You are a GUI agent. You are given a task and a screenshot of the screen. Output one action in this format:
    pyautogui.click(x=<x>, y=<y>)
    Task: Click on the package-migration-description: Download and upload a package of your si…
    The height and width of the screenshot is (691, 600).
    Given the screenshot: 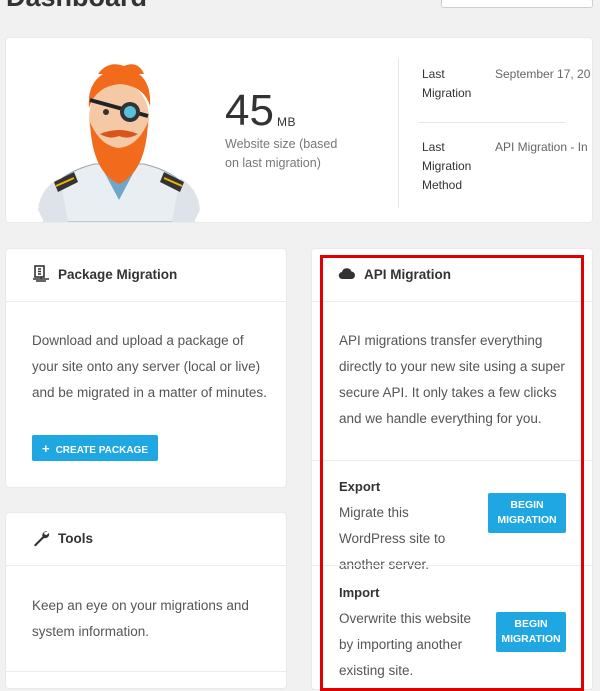 What is the action you would take?
    pyautogui.click(x=149, y=366)
    